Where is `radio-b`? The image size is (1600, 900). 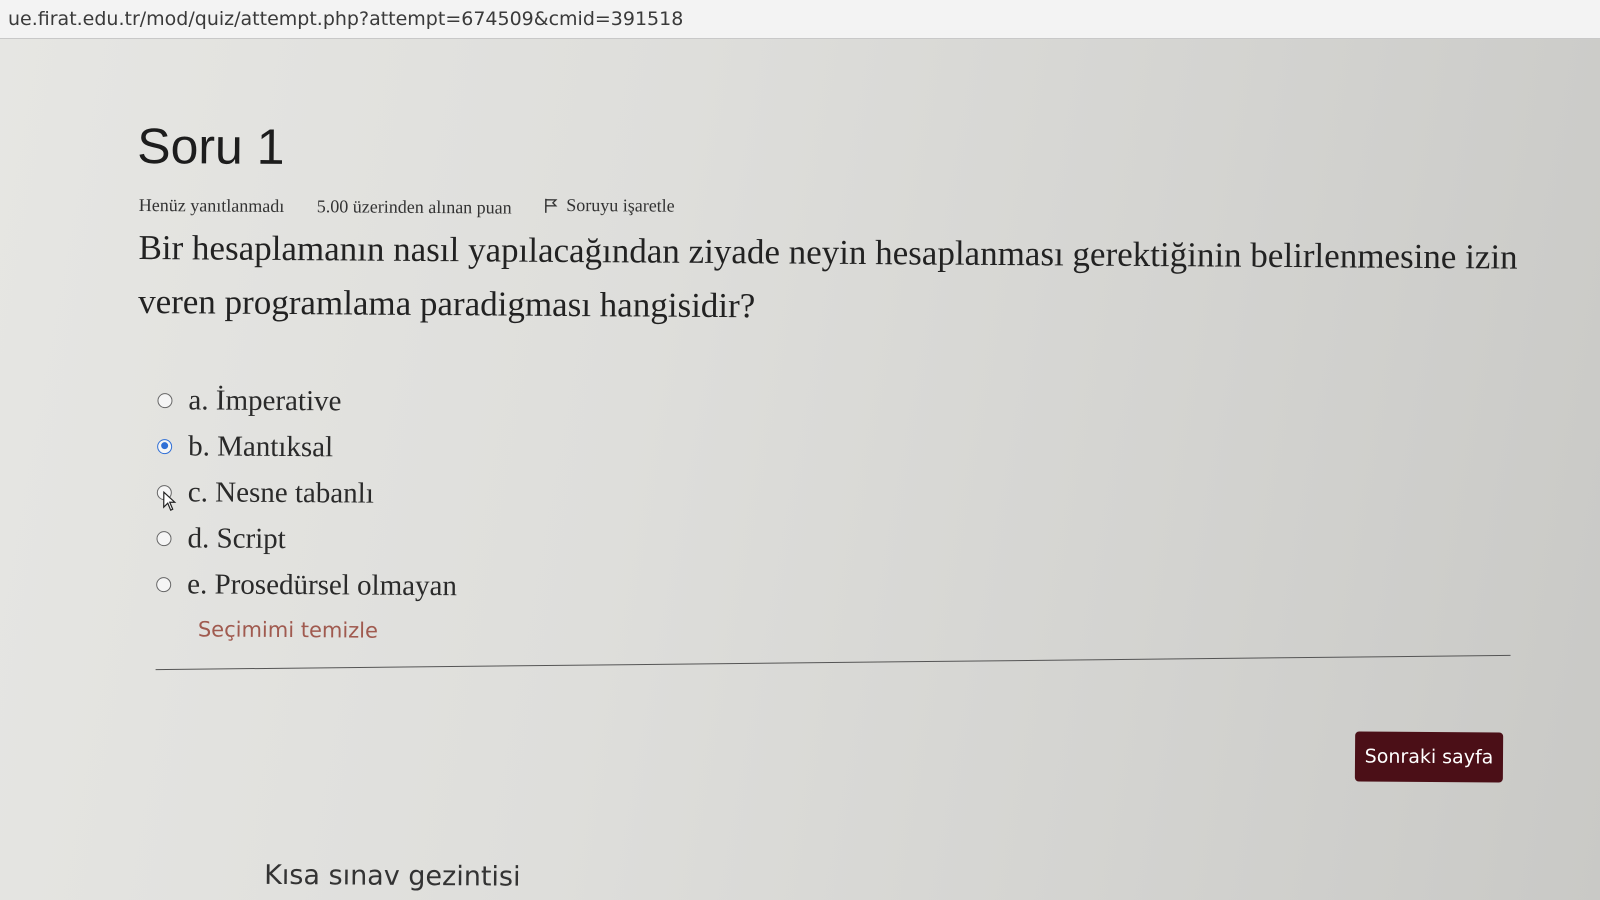 radio-b is located at coordinates (165, 446).